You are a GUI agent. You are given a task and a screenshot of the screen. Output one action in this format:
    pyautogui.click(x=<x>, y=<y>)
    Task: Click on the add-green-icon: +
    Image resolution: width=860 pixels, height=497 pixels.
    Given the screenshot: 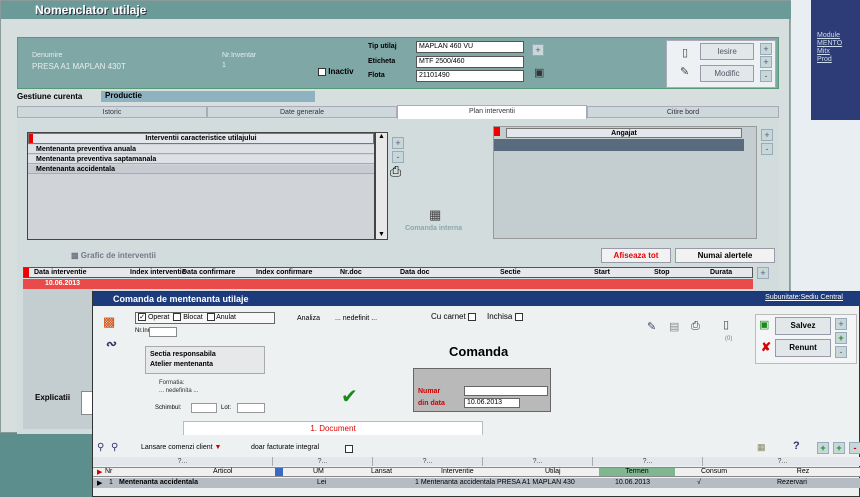 What is the action you would take?
    pyautogui.click(x=841, y=338)
    